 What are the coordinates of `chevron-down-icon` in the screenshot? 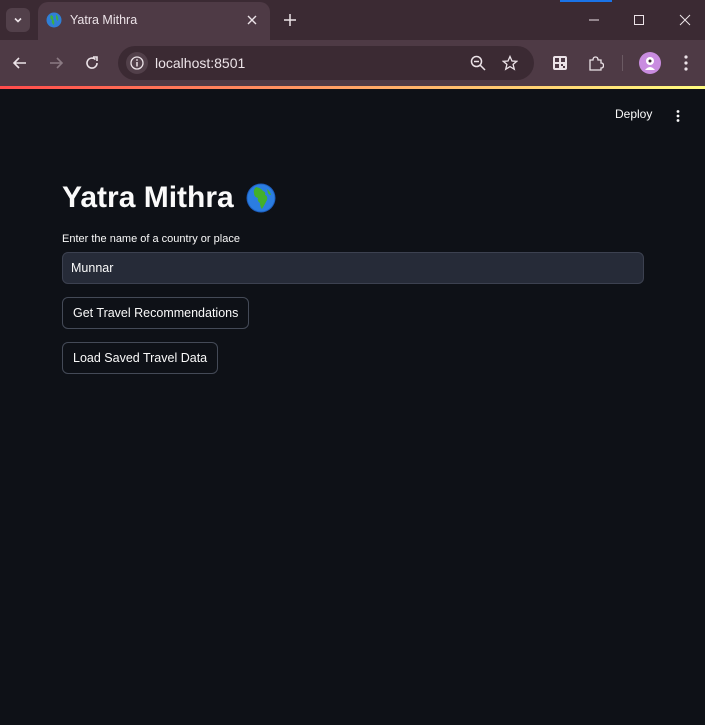 It's located at (18, 20).